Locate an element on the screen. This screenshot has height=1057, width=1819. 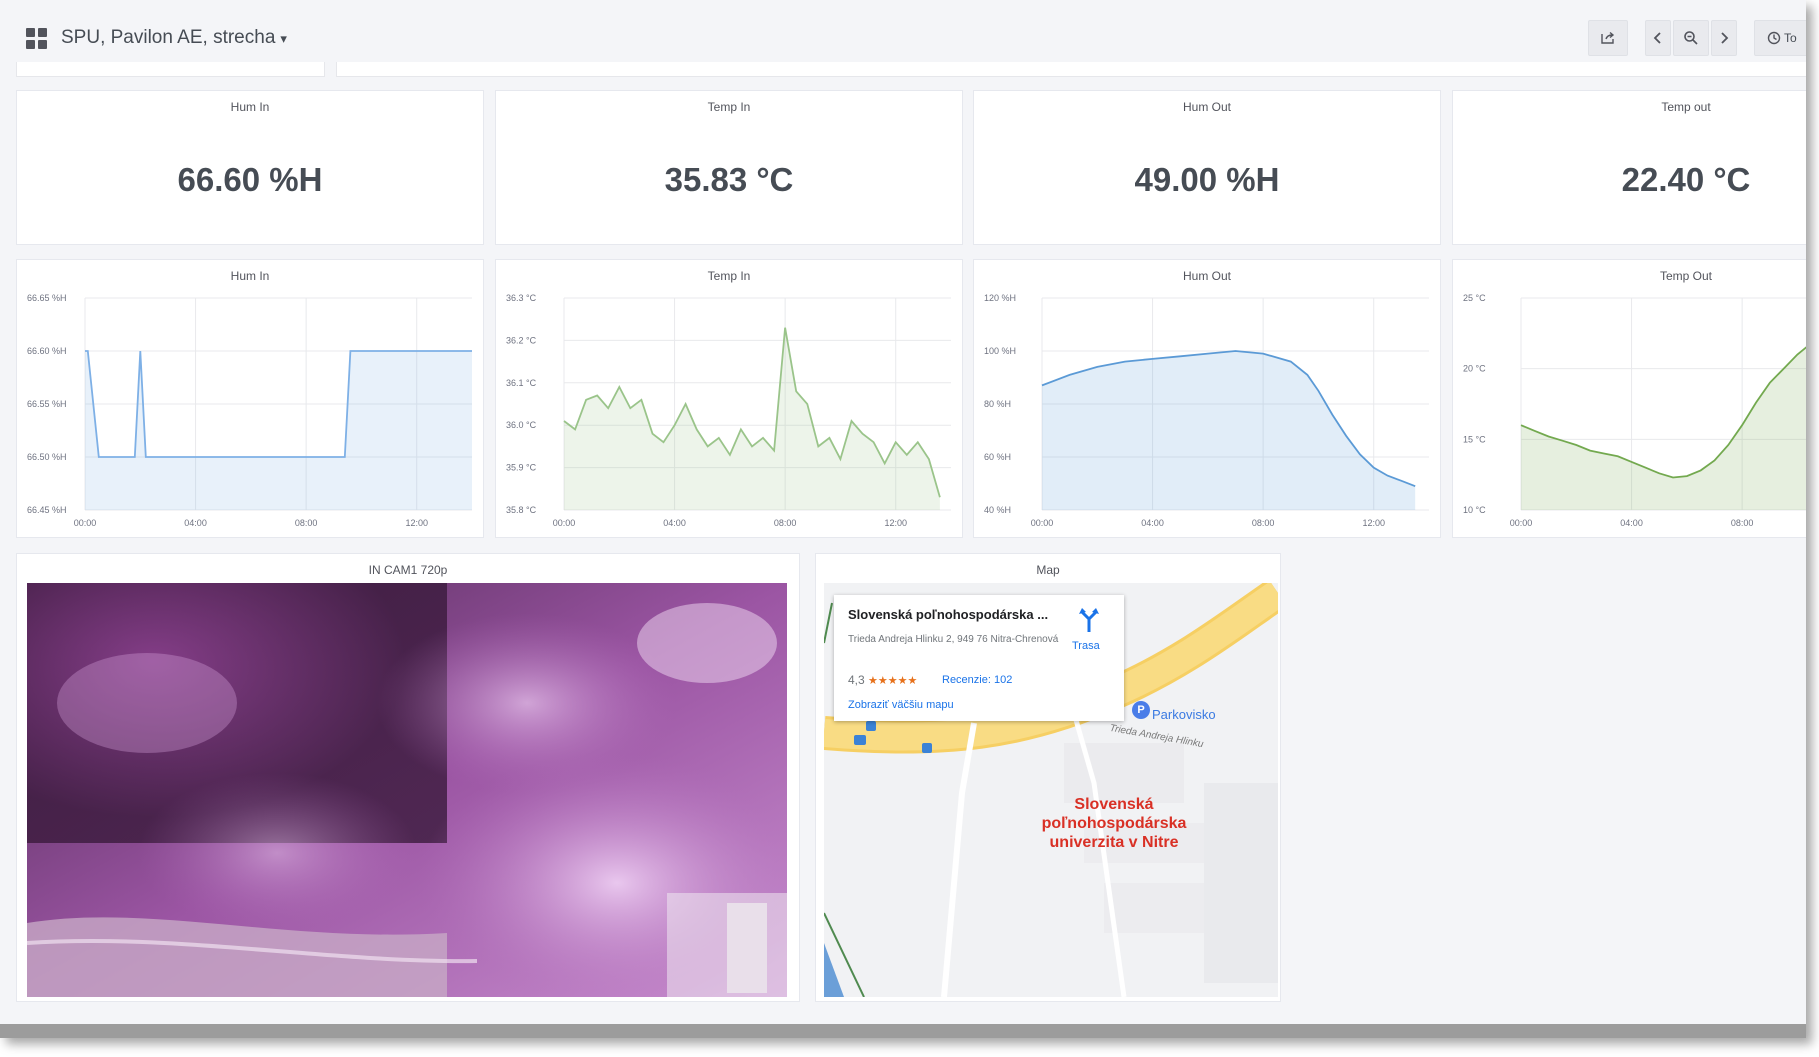
zoom-out-button is located at coordinates (1691, 38).